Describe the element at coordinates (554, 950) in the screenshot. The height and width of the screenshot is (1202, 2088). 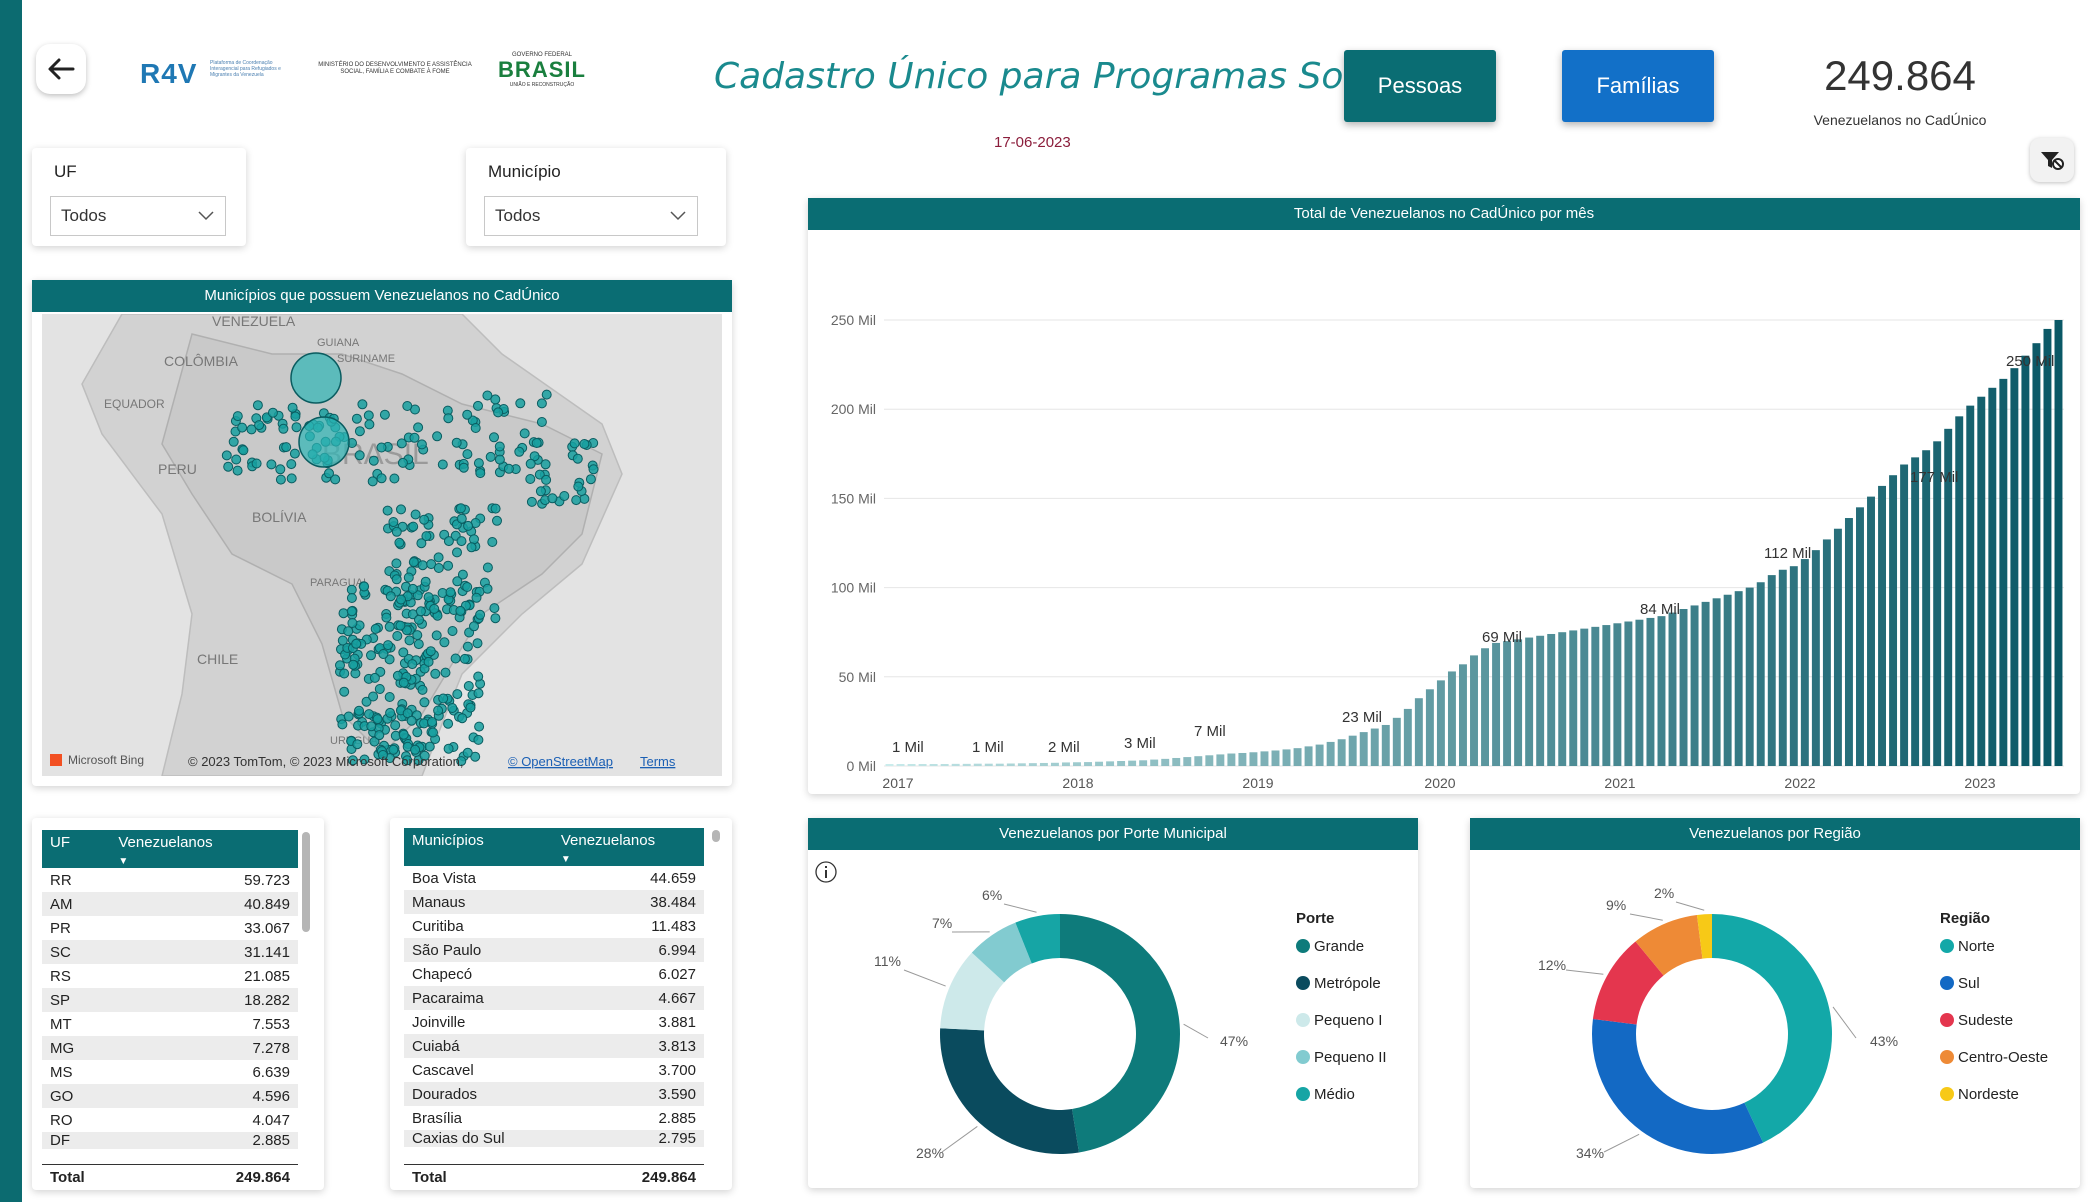
I see `municipios-table-row: São Paulo 6.994` at that location.